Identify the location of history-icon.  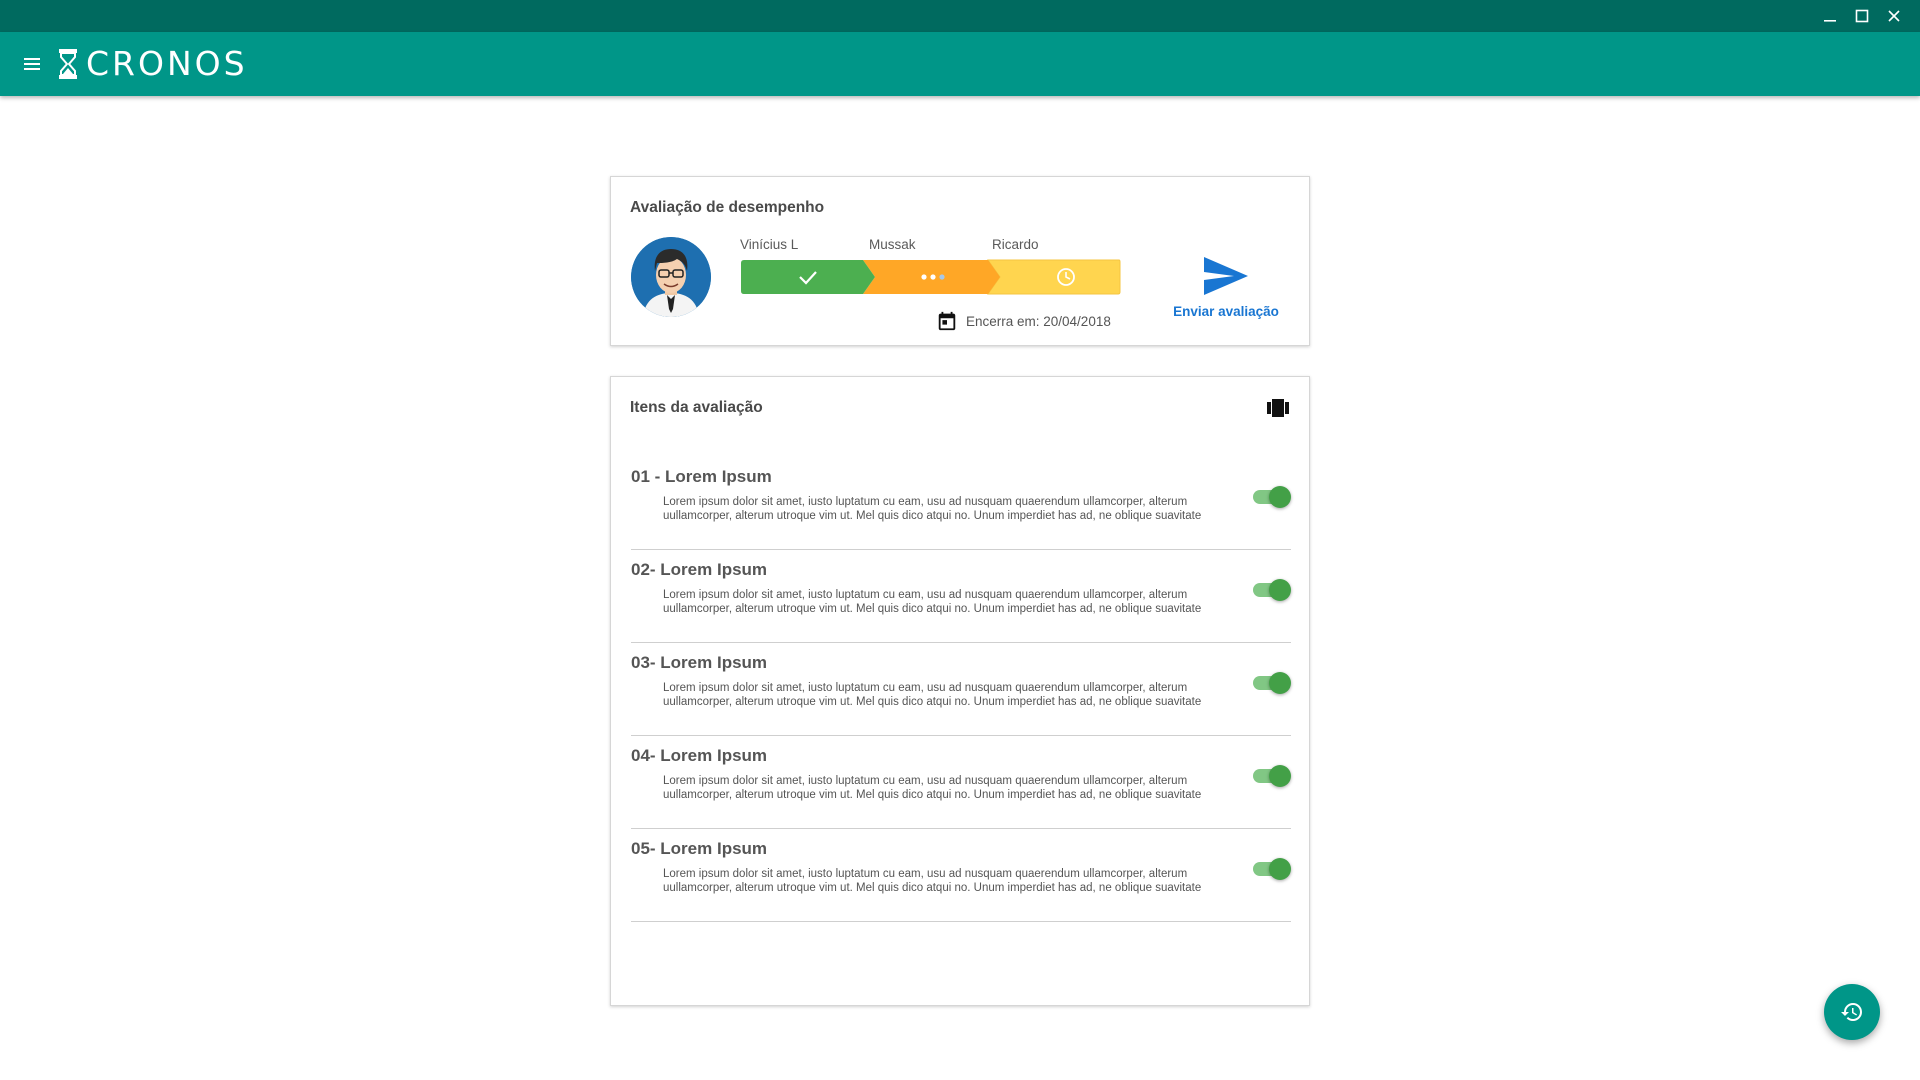
(1851, 1012).